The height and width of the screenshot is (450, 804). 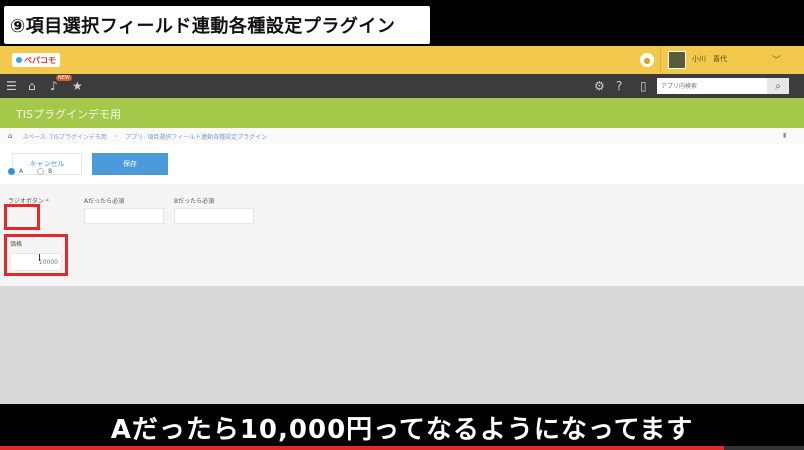 What do you see at coordinates (68, 114) in the screenshot?
I see `space-title: TISプラグインデモ用` at bounding box center [68, 114].